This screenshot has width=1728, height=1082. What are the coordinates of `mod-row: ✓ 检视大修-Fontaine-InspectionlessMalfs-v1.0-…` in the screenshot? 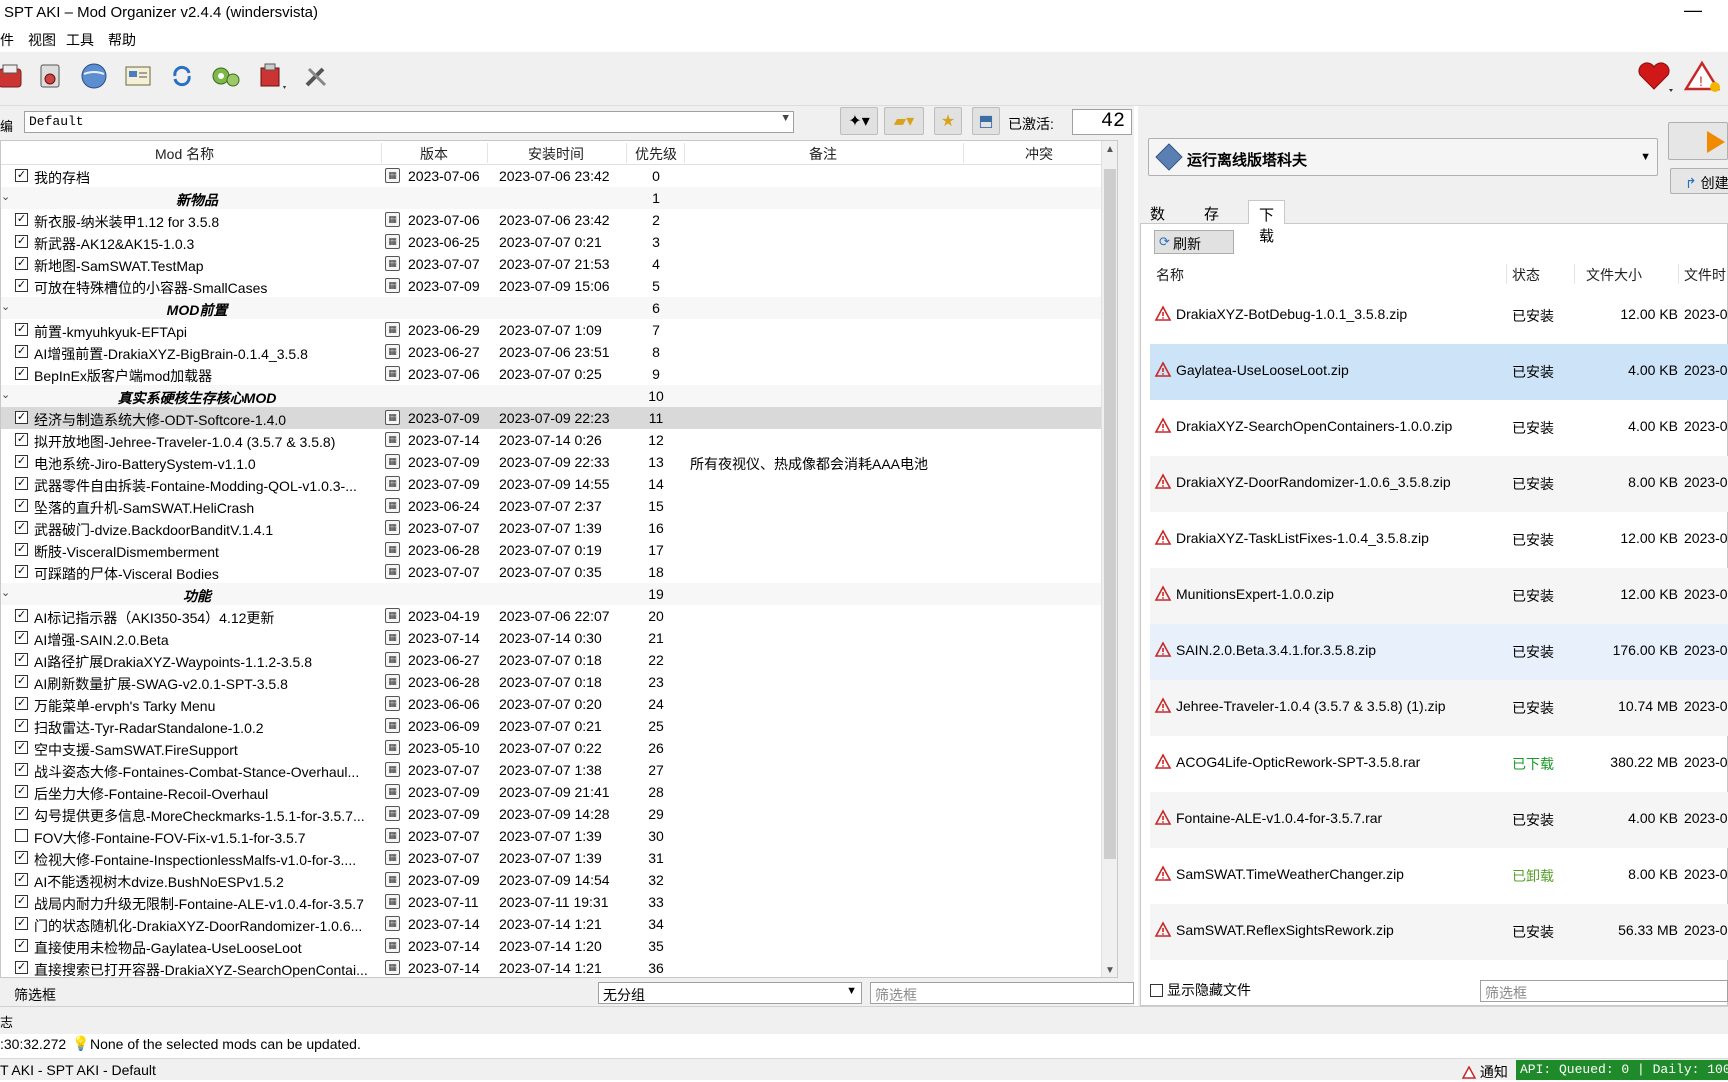 It's located at (558, 858).